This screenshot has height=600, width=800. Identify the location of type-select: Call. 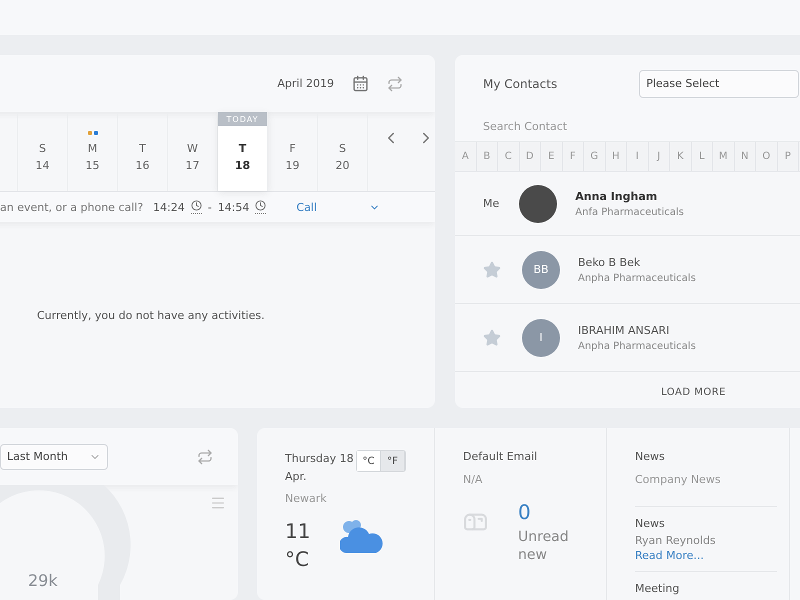
(338, 207).